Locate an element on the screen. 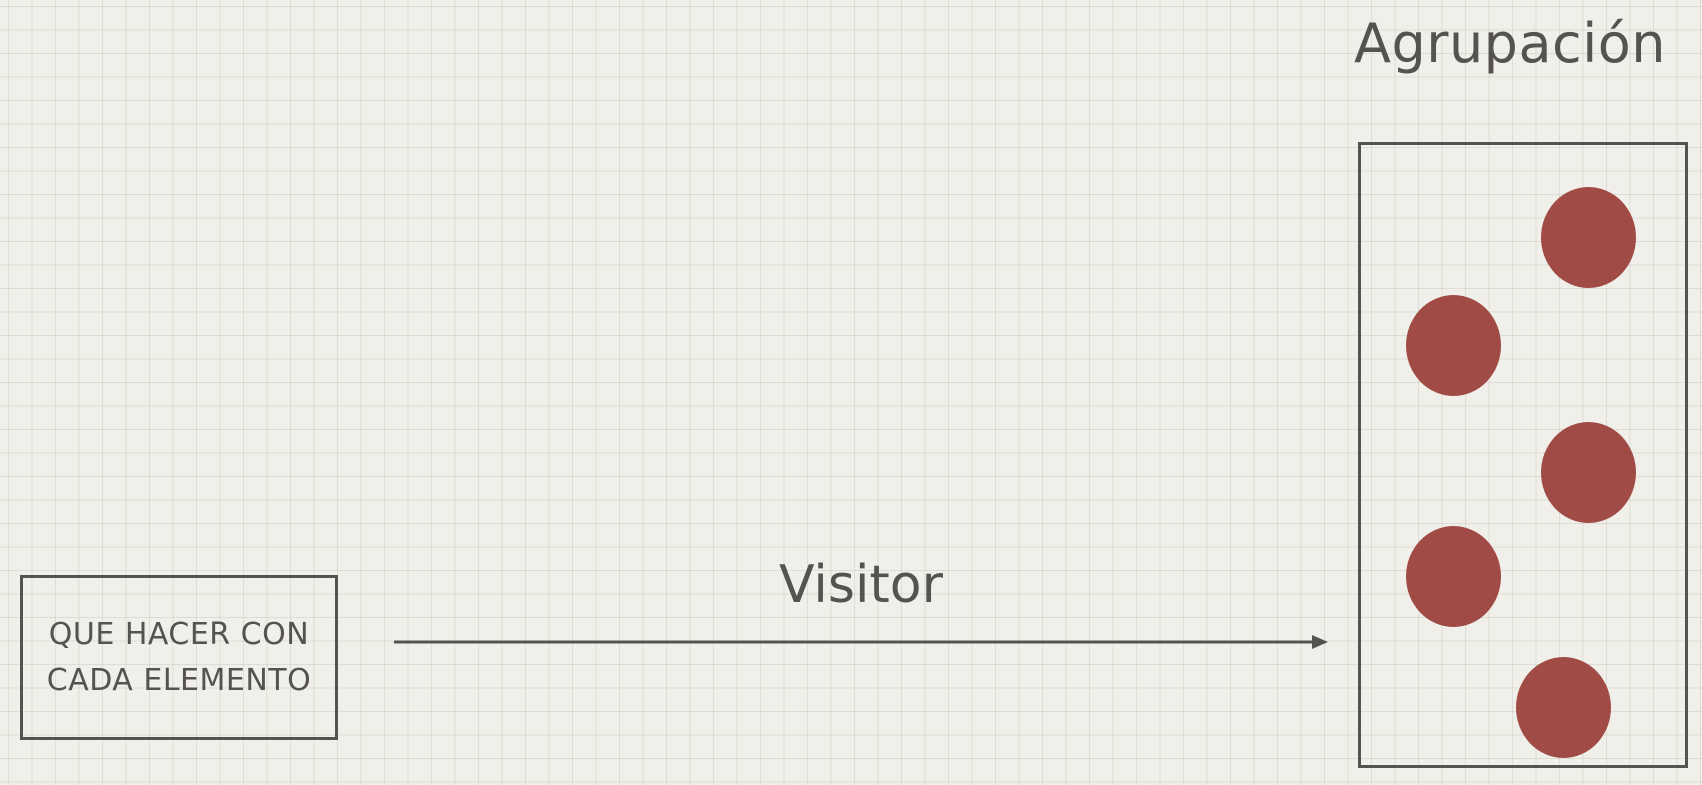 The image size is (1702, 785). action-label: QUE HACER CON CADA ELEMENTO is located at coordinates (179, 657).